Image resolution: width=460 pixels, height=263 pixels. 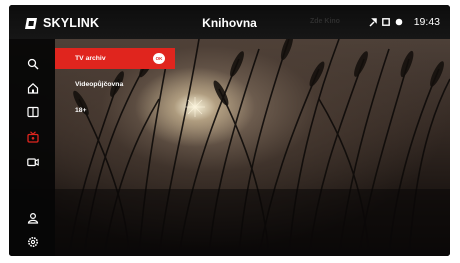 What do you see at coordinates (33, 64) in the screenshot?
I see `search-icon` at bounding box center [33, 64].